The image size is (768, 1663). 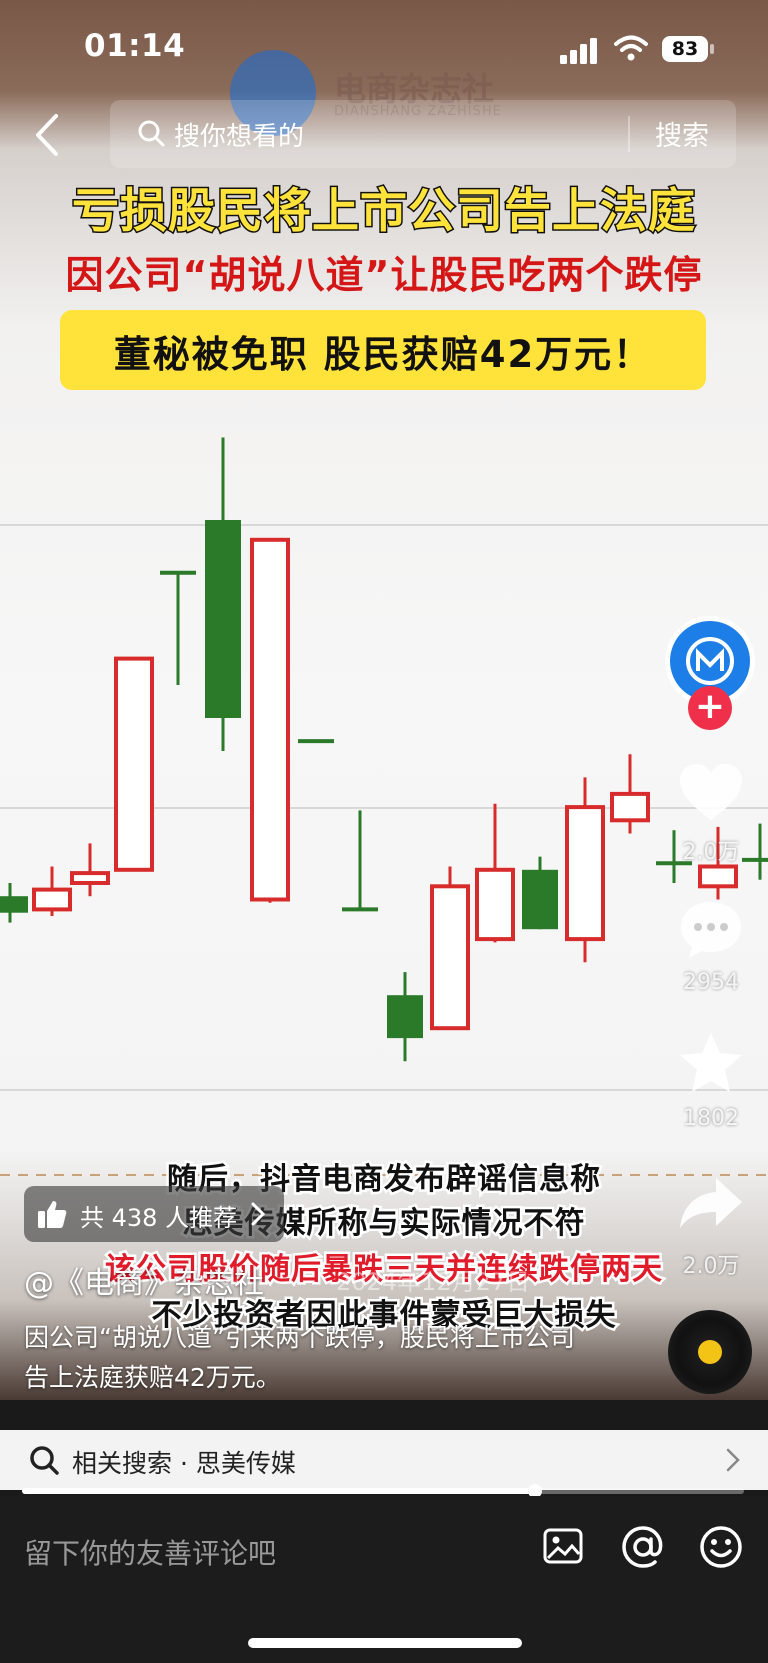 I want to click on image-icon, so click(x=563, y=1547).